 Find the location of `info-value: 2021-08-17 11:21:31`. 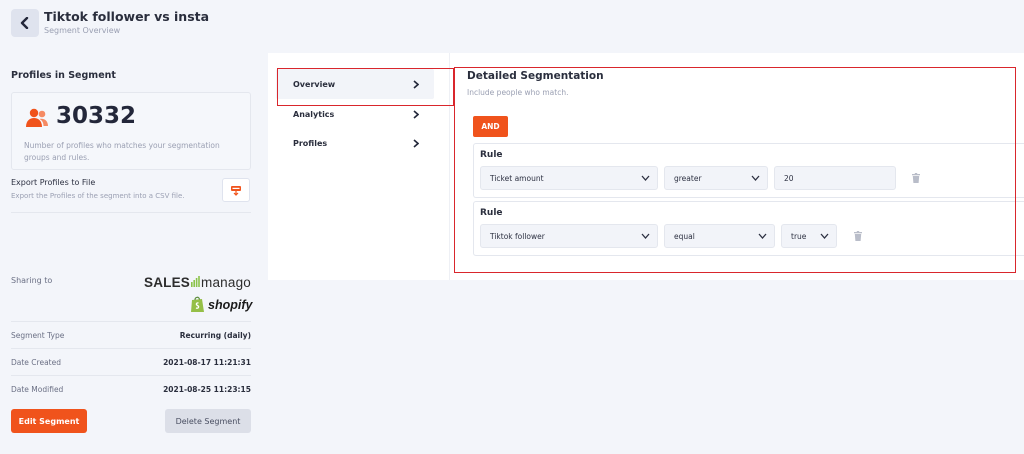

info-value: 2021-08-17 11:21:31 is located at coordinates (207, 362).